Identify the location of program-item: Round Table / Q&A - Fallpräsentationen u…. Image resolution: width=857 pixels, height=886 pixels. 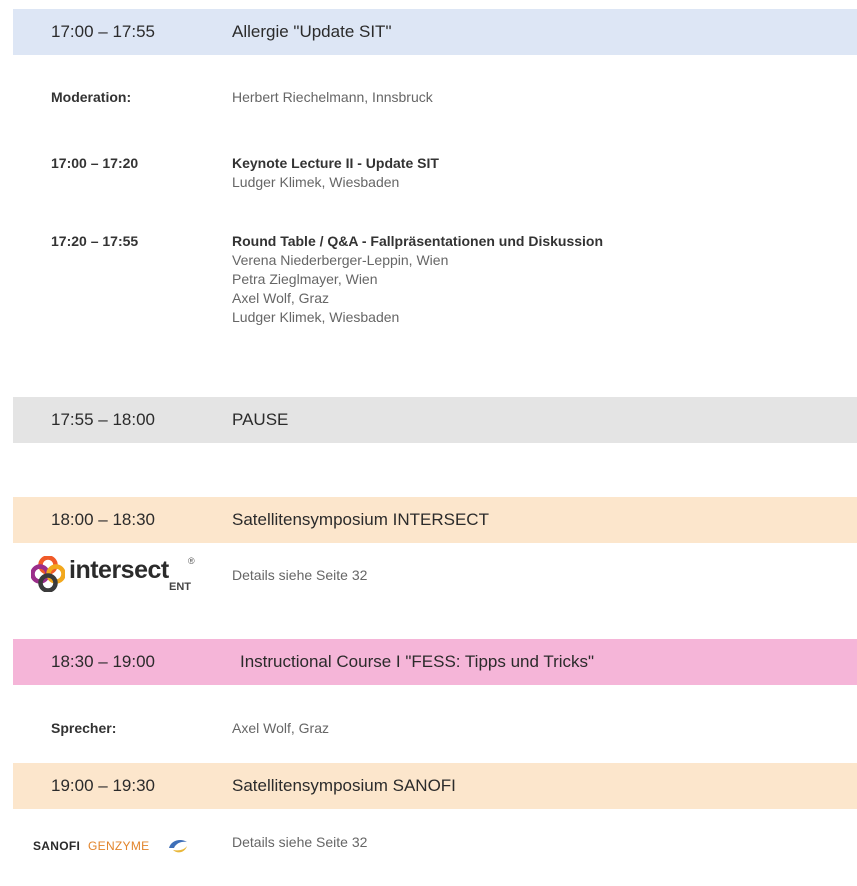
(417, 279).